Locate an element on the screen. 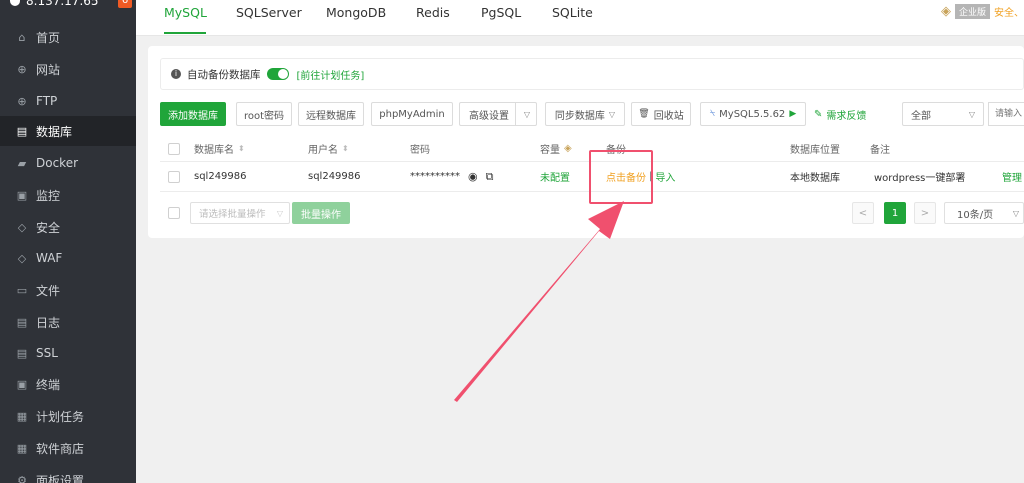 The image size is (1024, 483). col-password: 密码 is located at coordinates (420, 150).